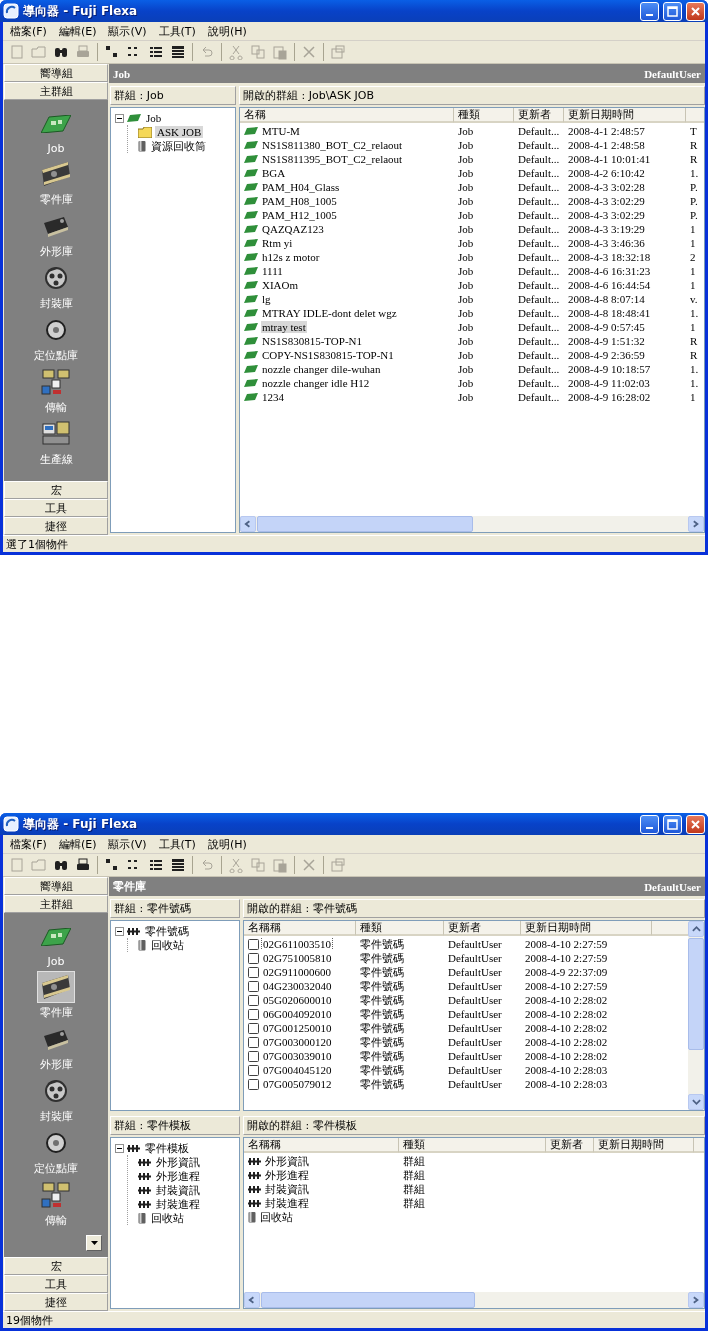  Describe the element at coordinates (266, 299) in the screenshot. I see `table-cell: lg` at that location.